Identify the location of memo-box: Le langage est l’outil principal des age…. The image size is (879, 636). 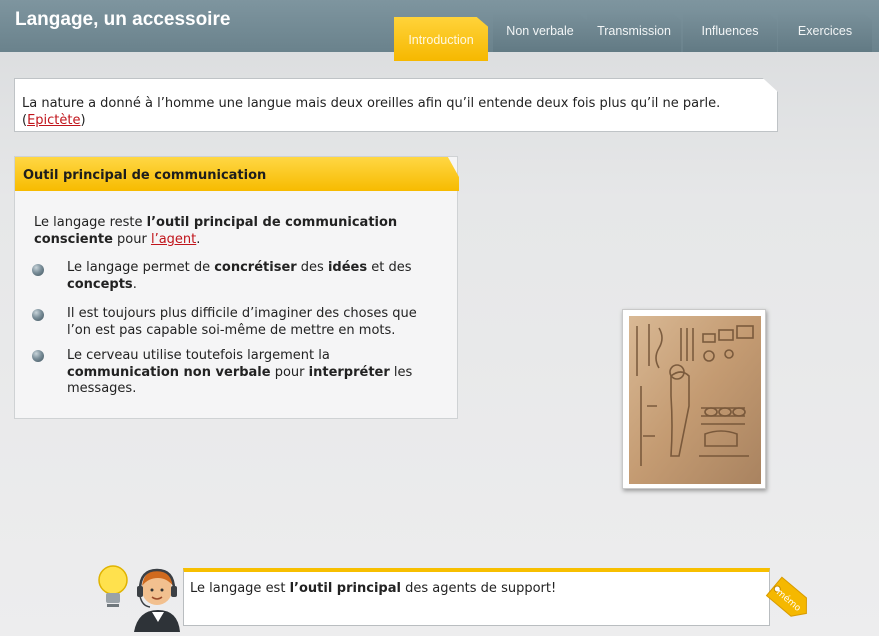
(476, 597).